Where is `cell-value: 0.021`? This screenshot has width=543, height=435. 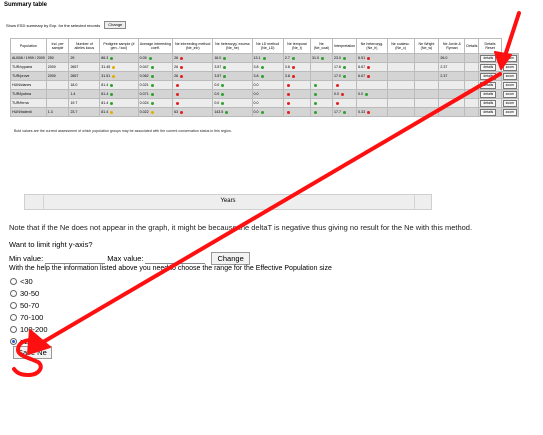
cell-value: 0.021 is located at coordinates (144, 85).